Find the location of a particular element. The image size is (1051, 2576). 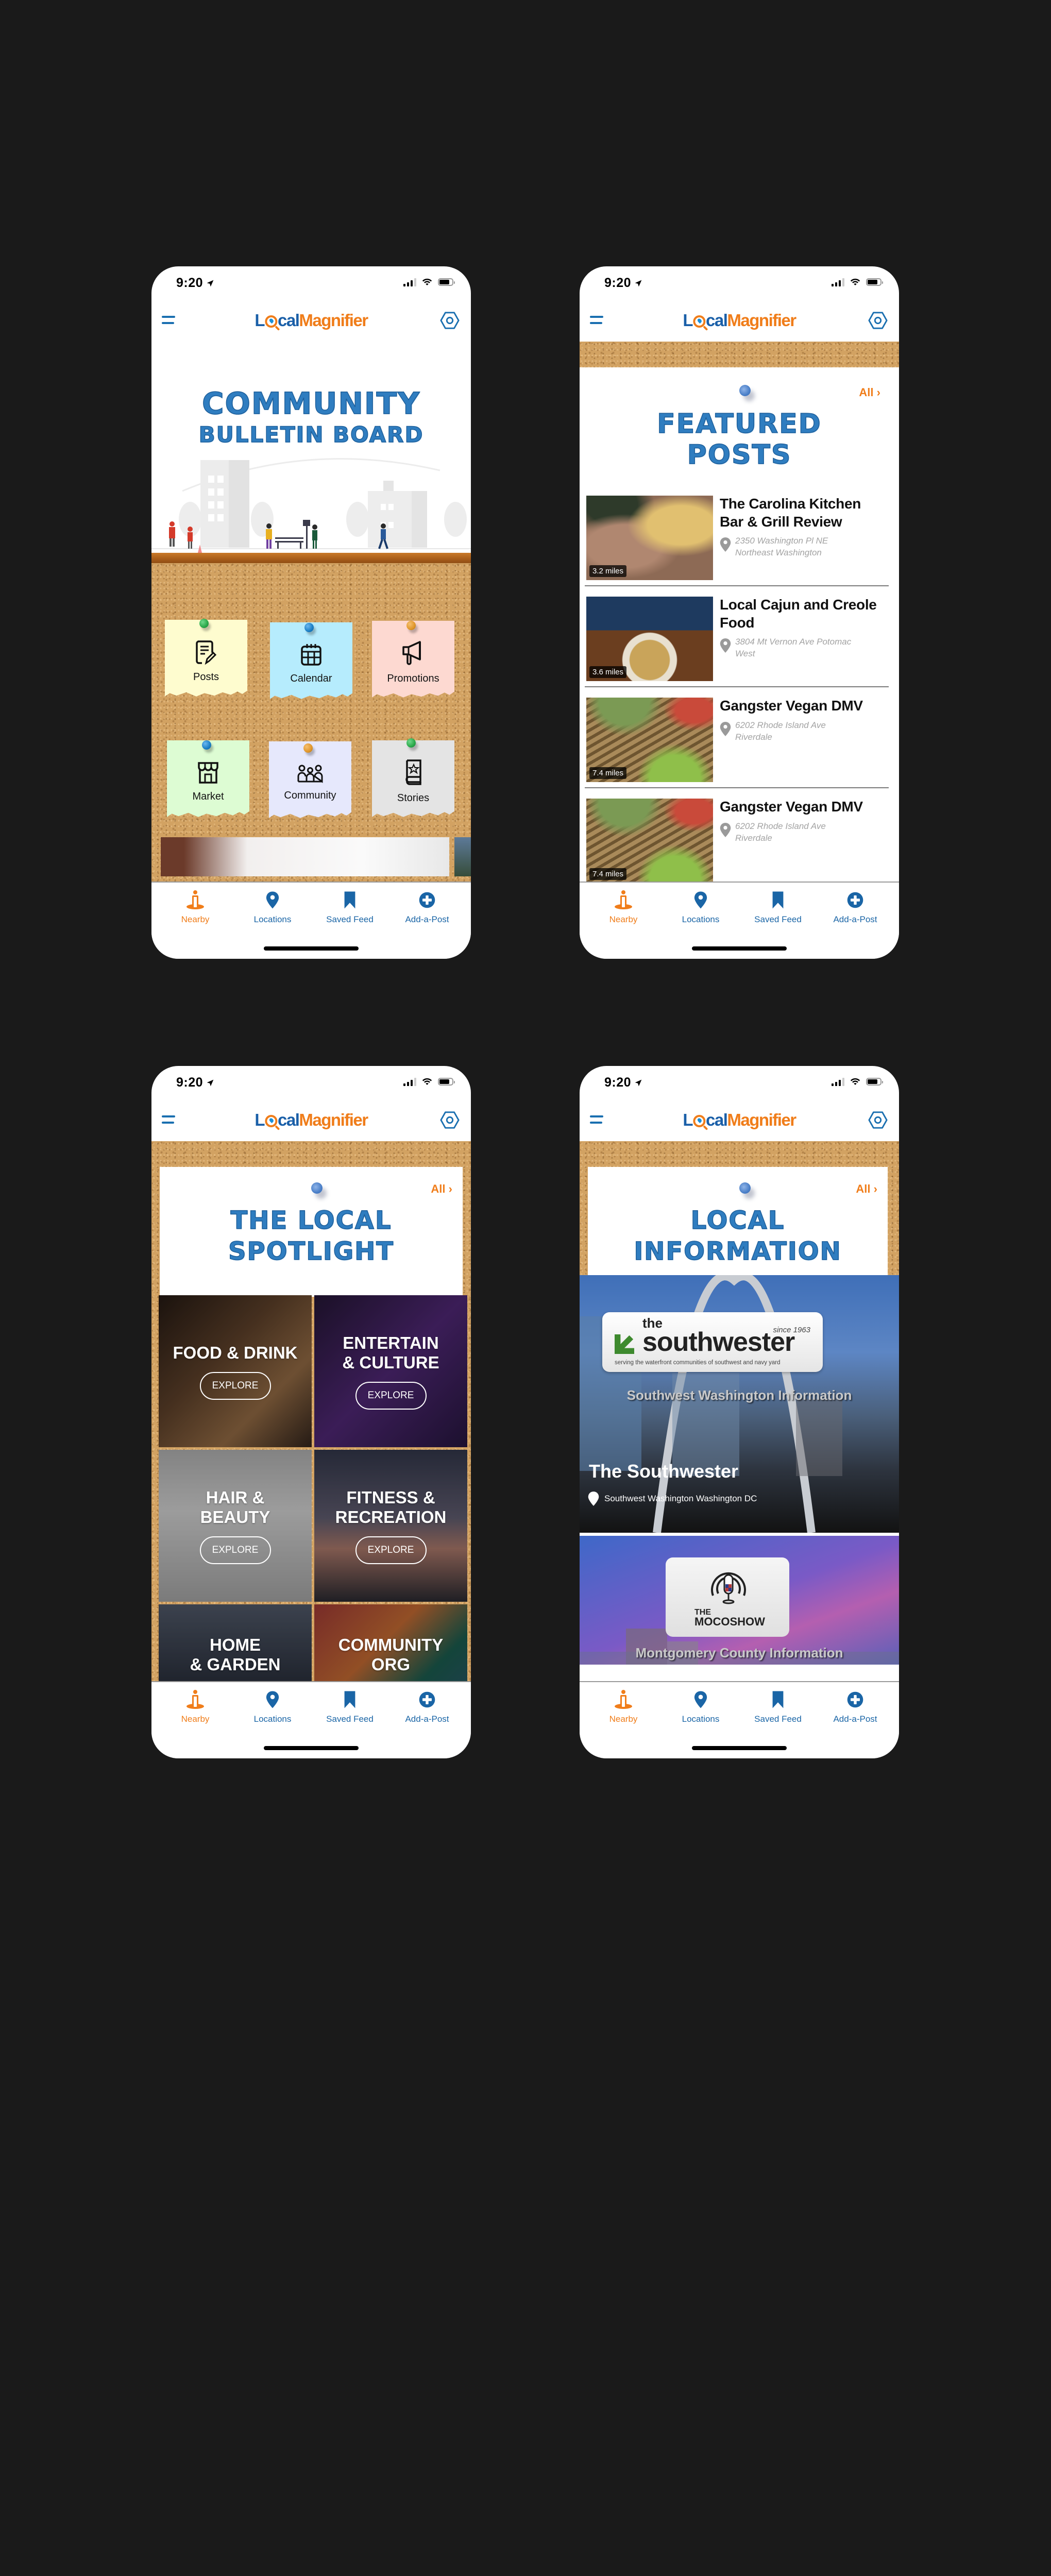

document-edit-icon is located at coordinates (206, 652).